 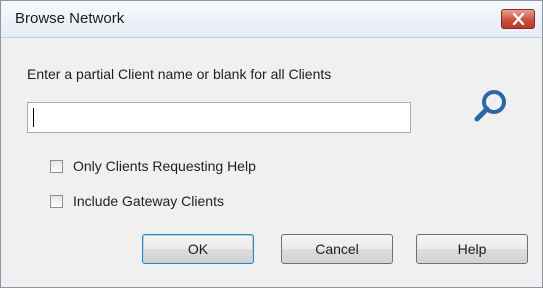 What do you see at coordinates (164, 166) in the screenshot?
I see `only-clients-requesting-help-label: Only Clients Requesting Help` at bounding box center [164, 166].